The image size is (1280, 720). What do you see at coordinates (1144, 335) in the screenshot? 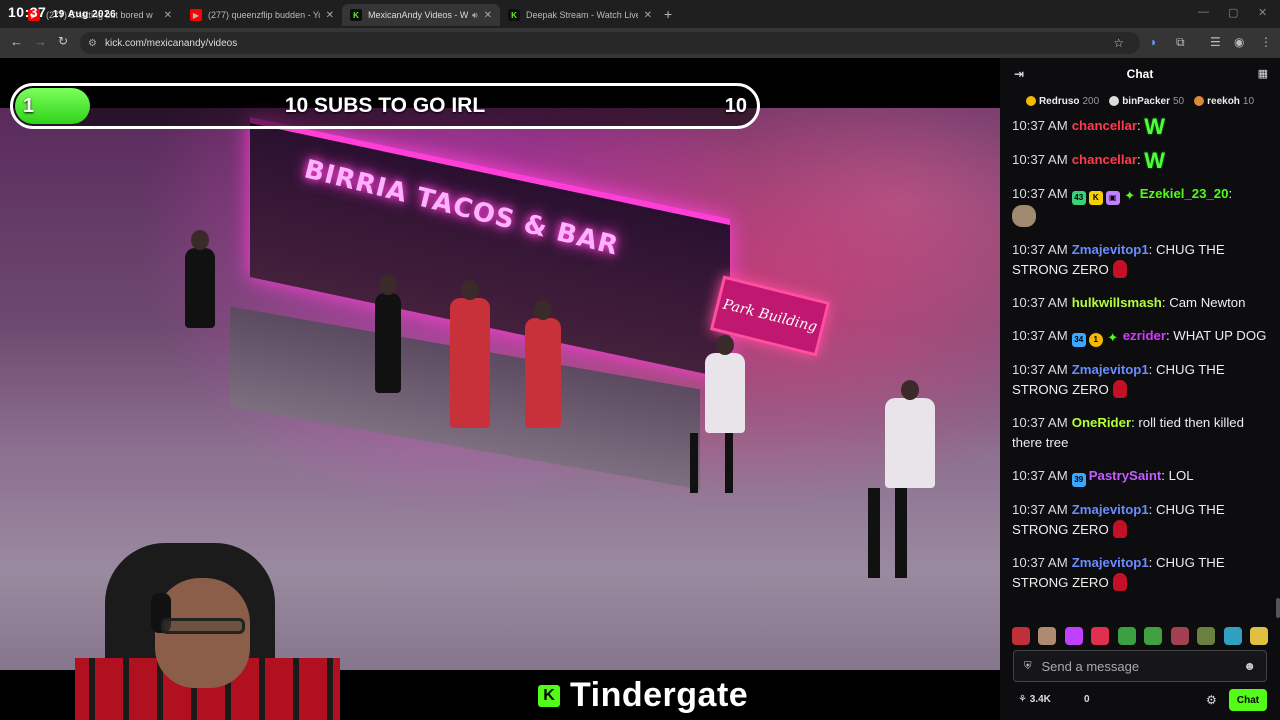
I see `message-username: ezrider` at bounding box center [1144, 335].